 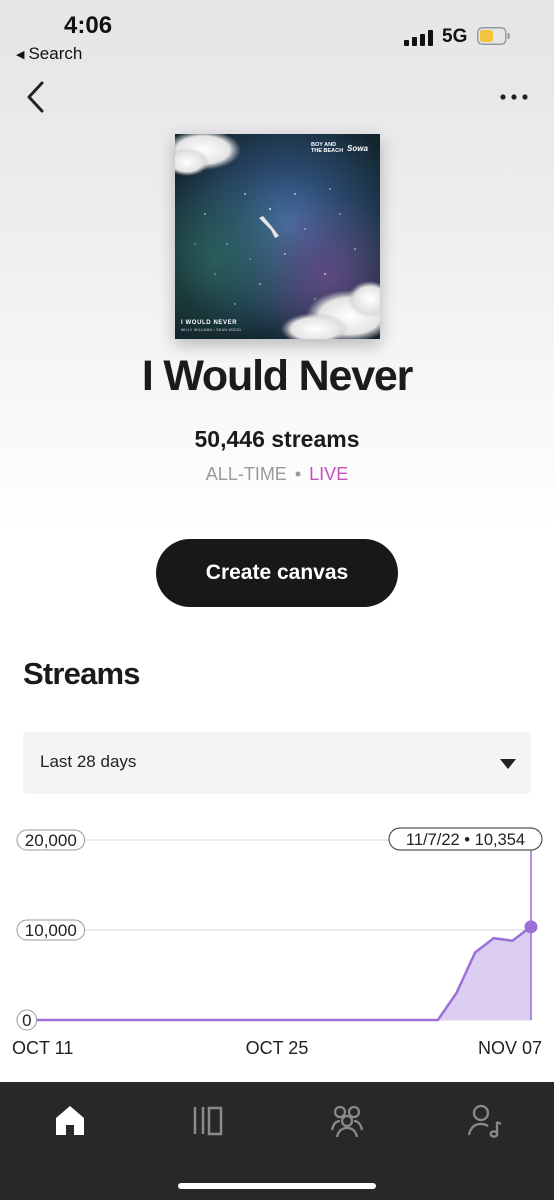 What do you see at coordinates (277, 1048) in the screenshot?
I see `x-tick-label: OCT 25` at bounding box center [277, 1048].